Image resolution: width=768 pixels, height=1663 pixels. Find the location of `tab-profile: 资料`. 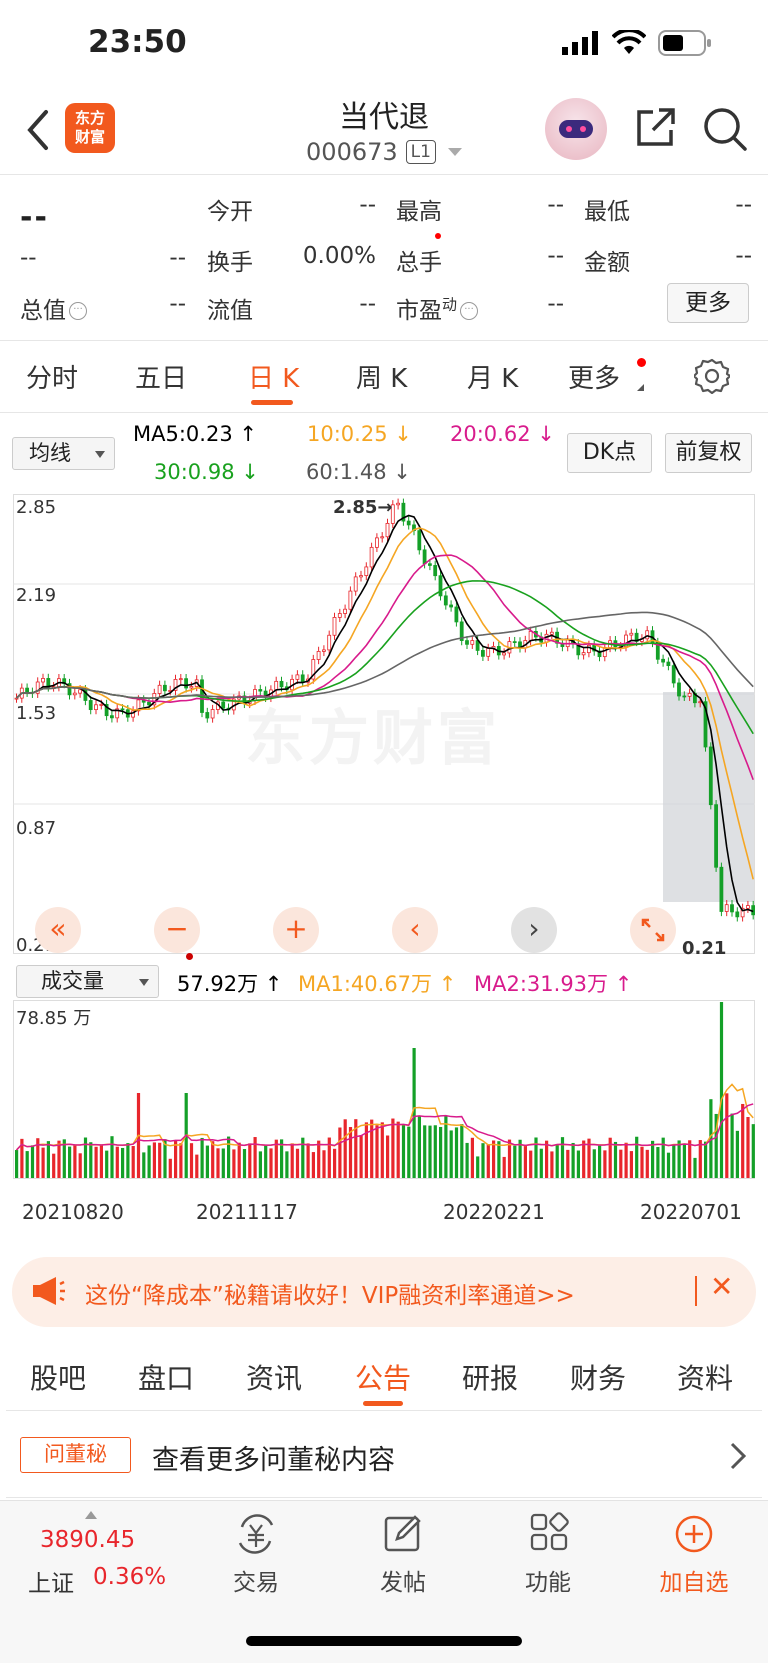

tab-profile: 资料 is located at coordinates (705, 1377).